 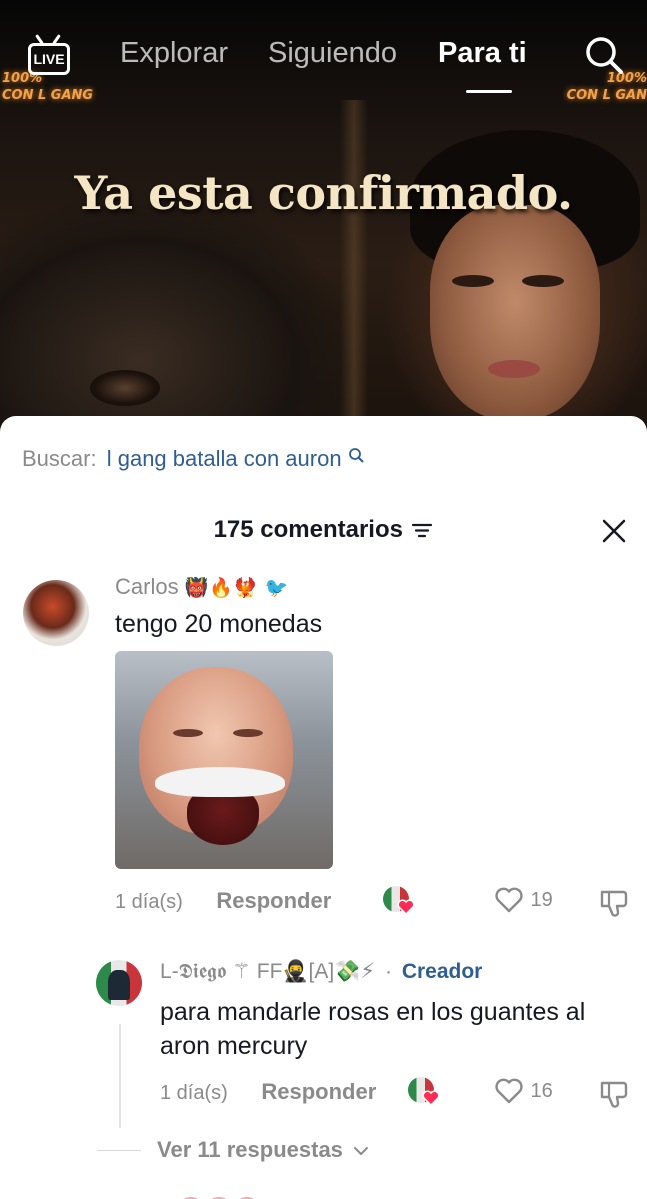 What do you see at coordinates (267, 971) in the screenshot?
I see `reply-username: L-𝕯𝖎𝖊𝖌𝖔 ⚚ FF🥷[A]💸⚡` at bounding box center [267, 971].